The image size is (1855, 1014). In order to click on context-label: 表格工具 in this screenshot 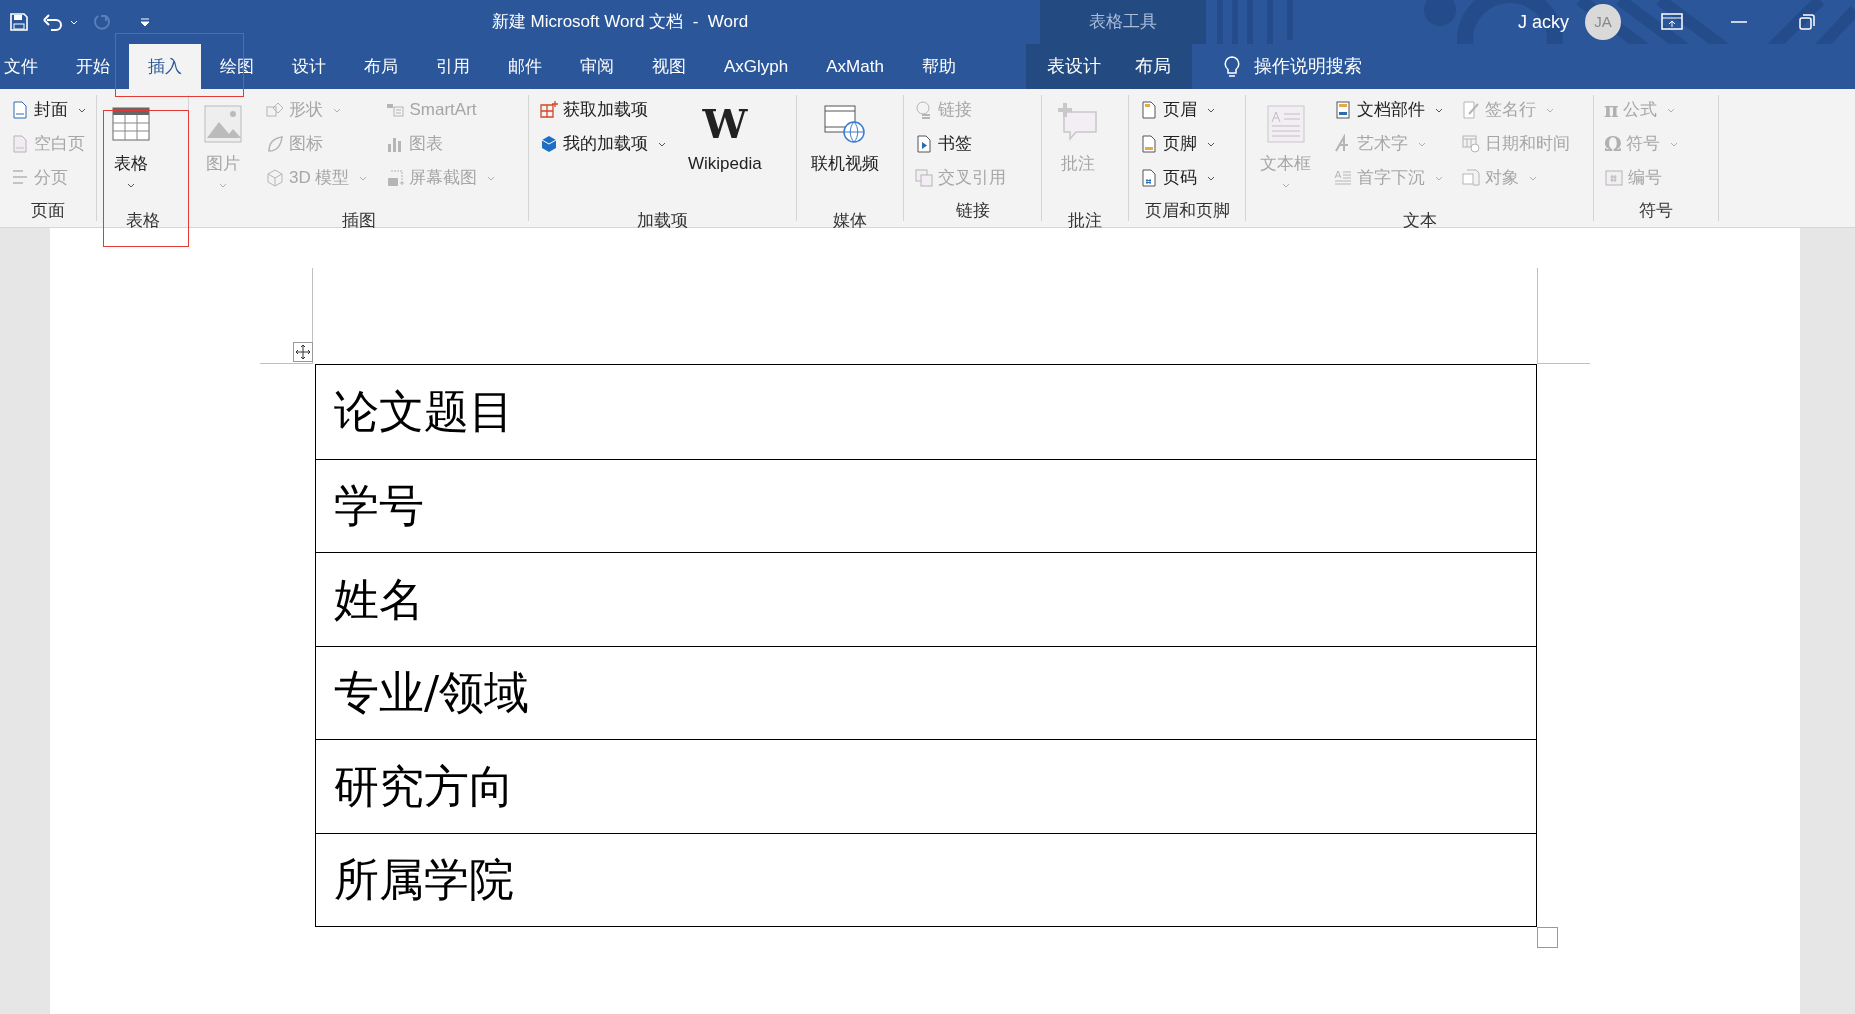, I will do `click(1123, 22)`.